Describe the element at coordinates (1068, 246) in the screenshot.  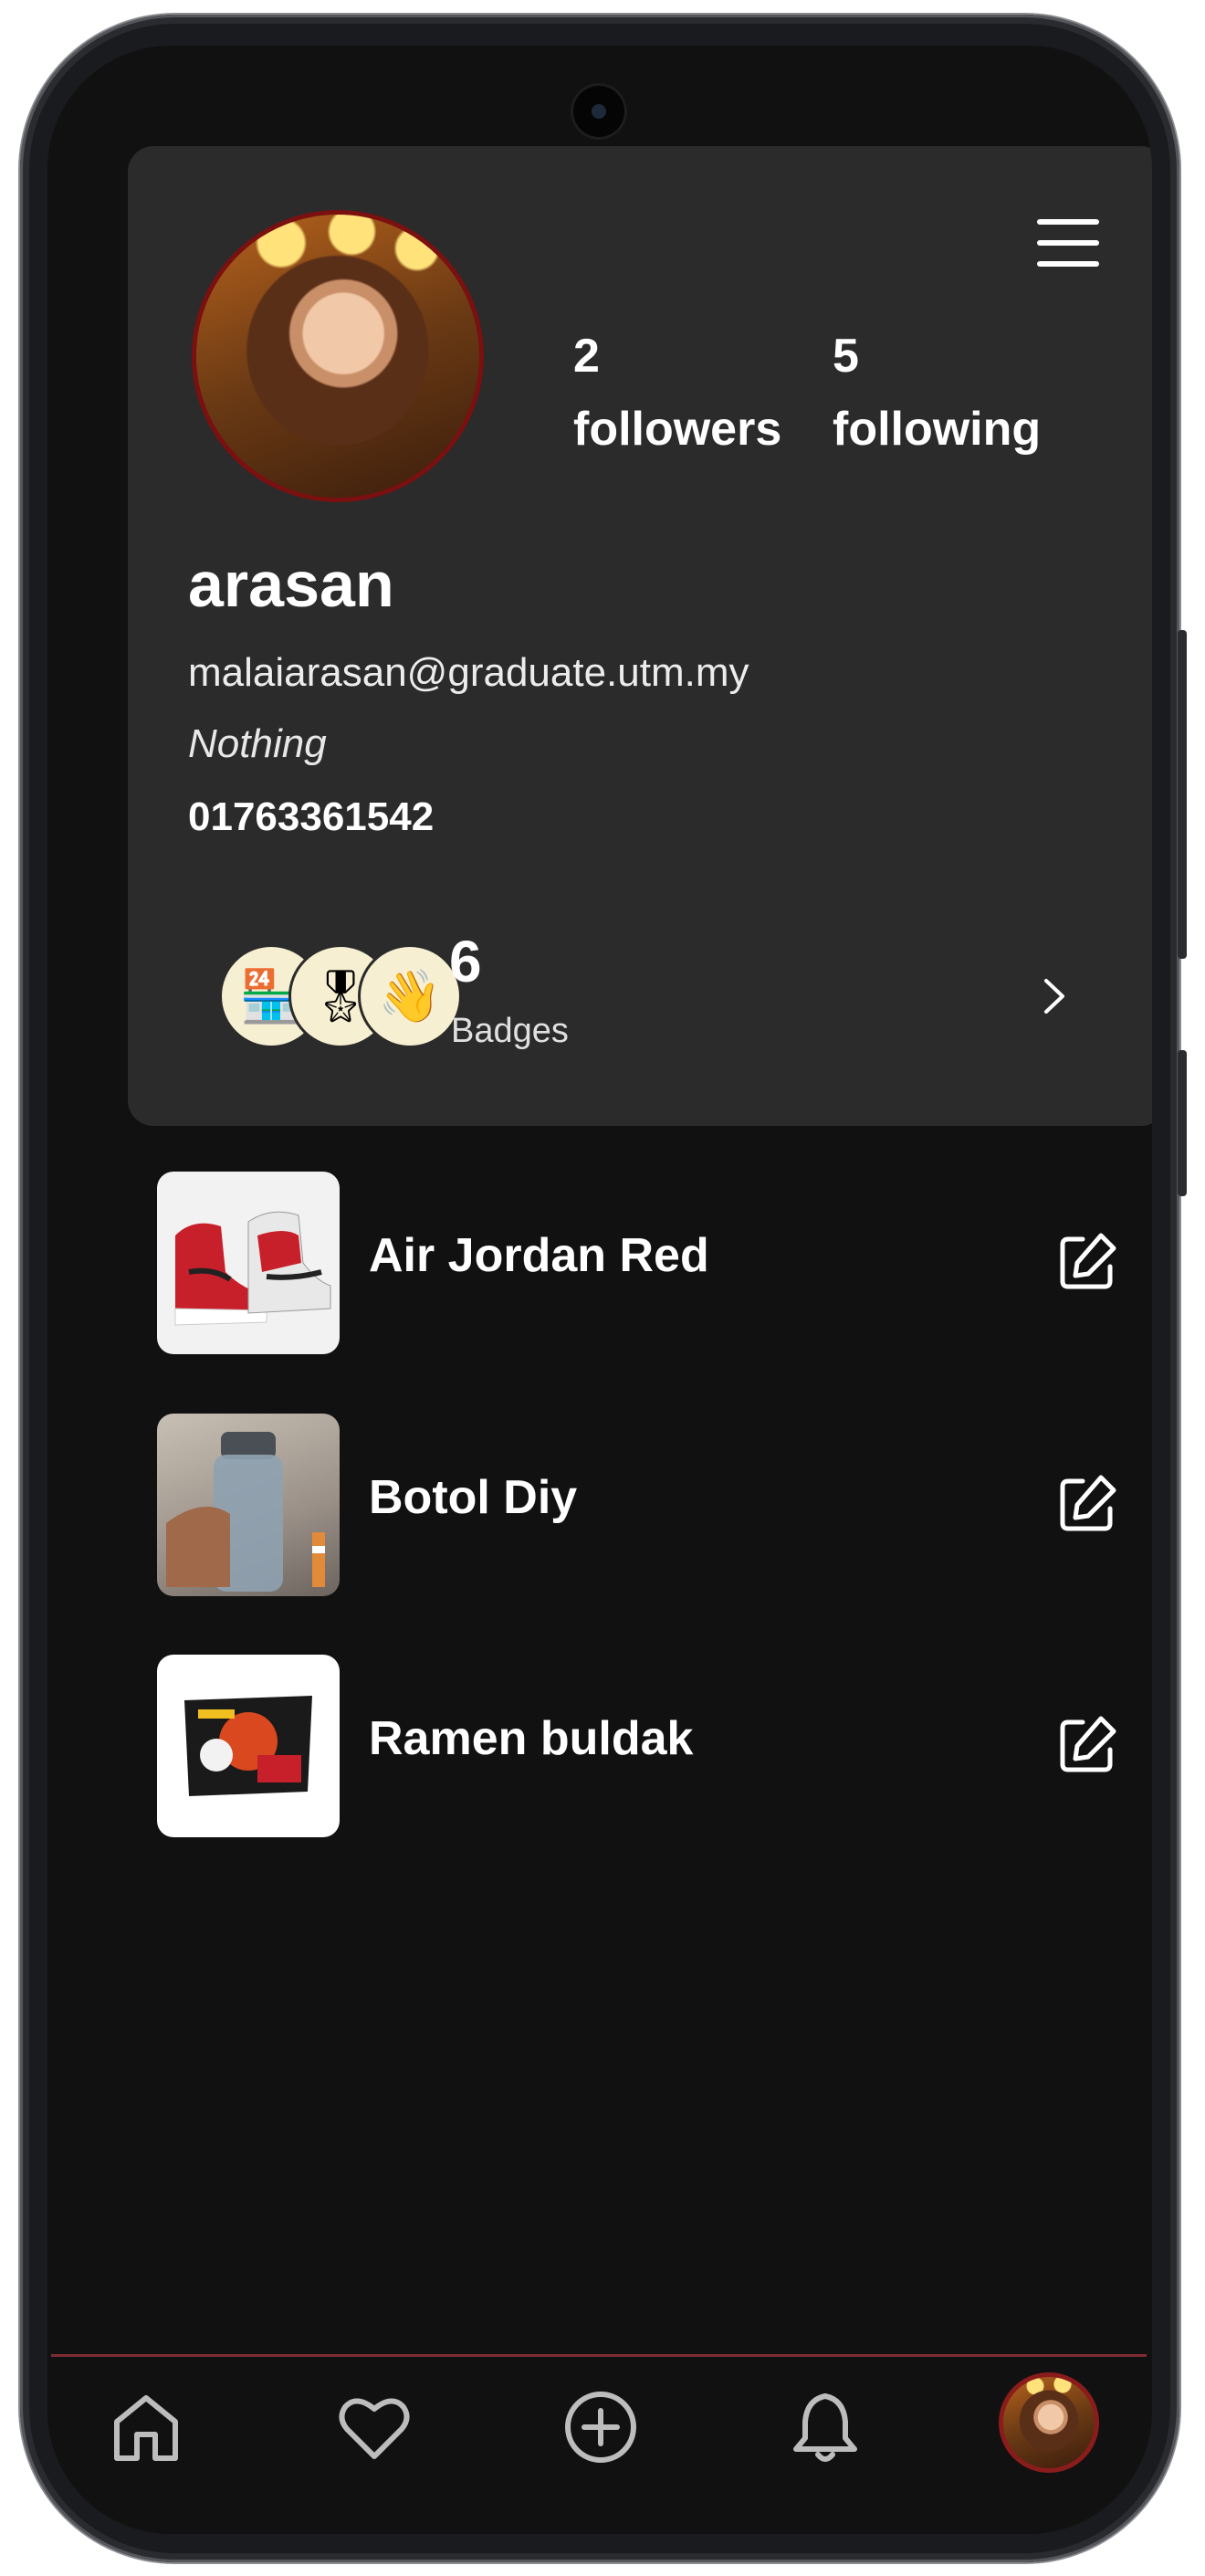
I see `hamburger-menu-icon` at that location.